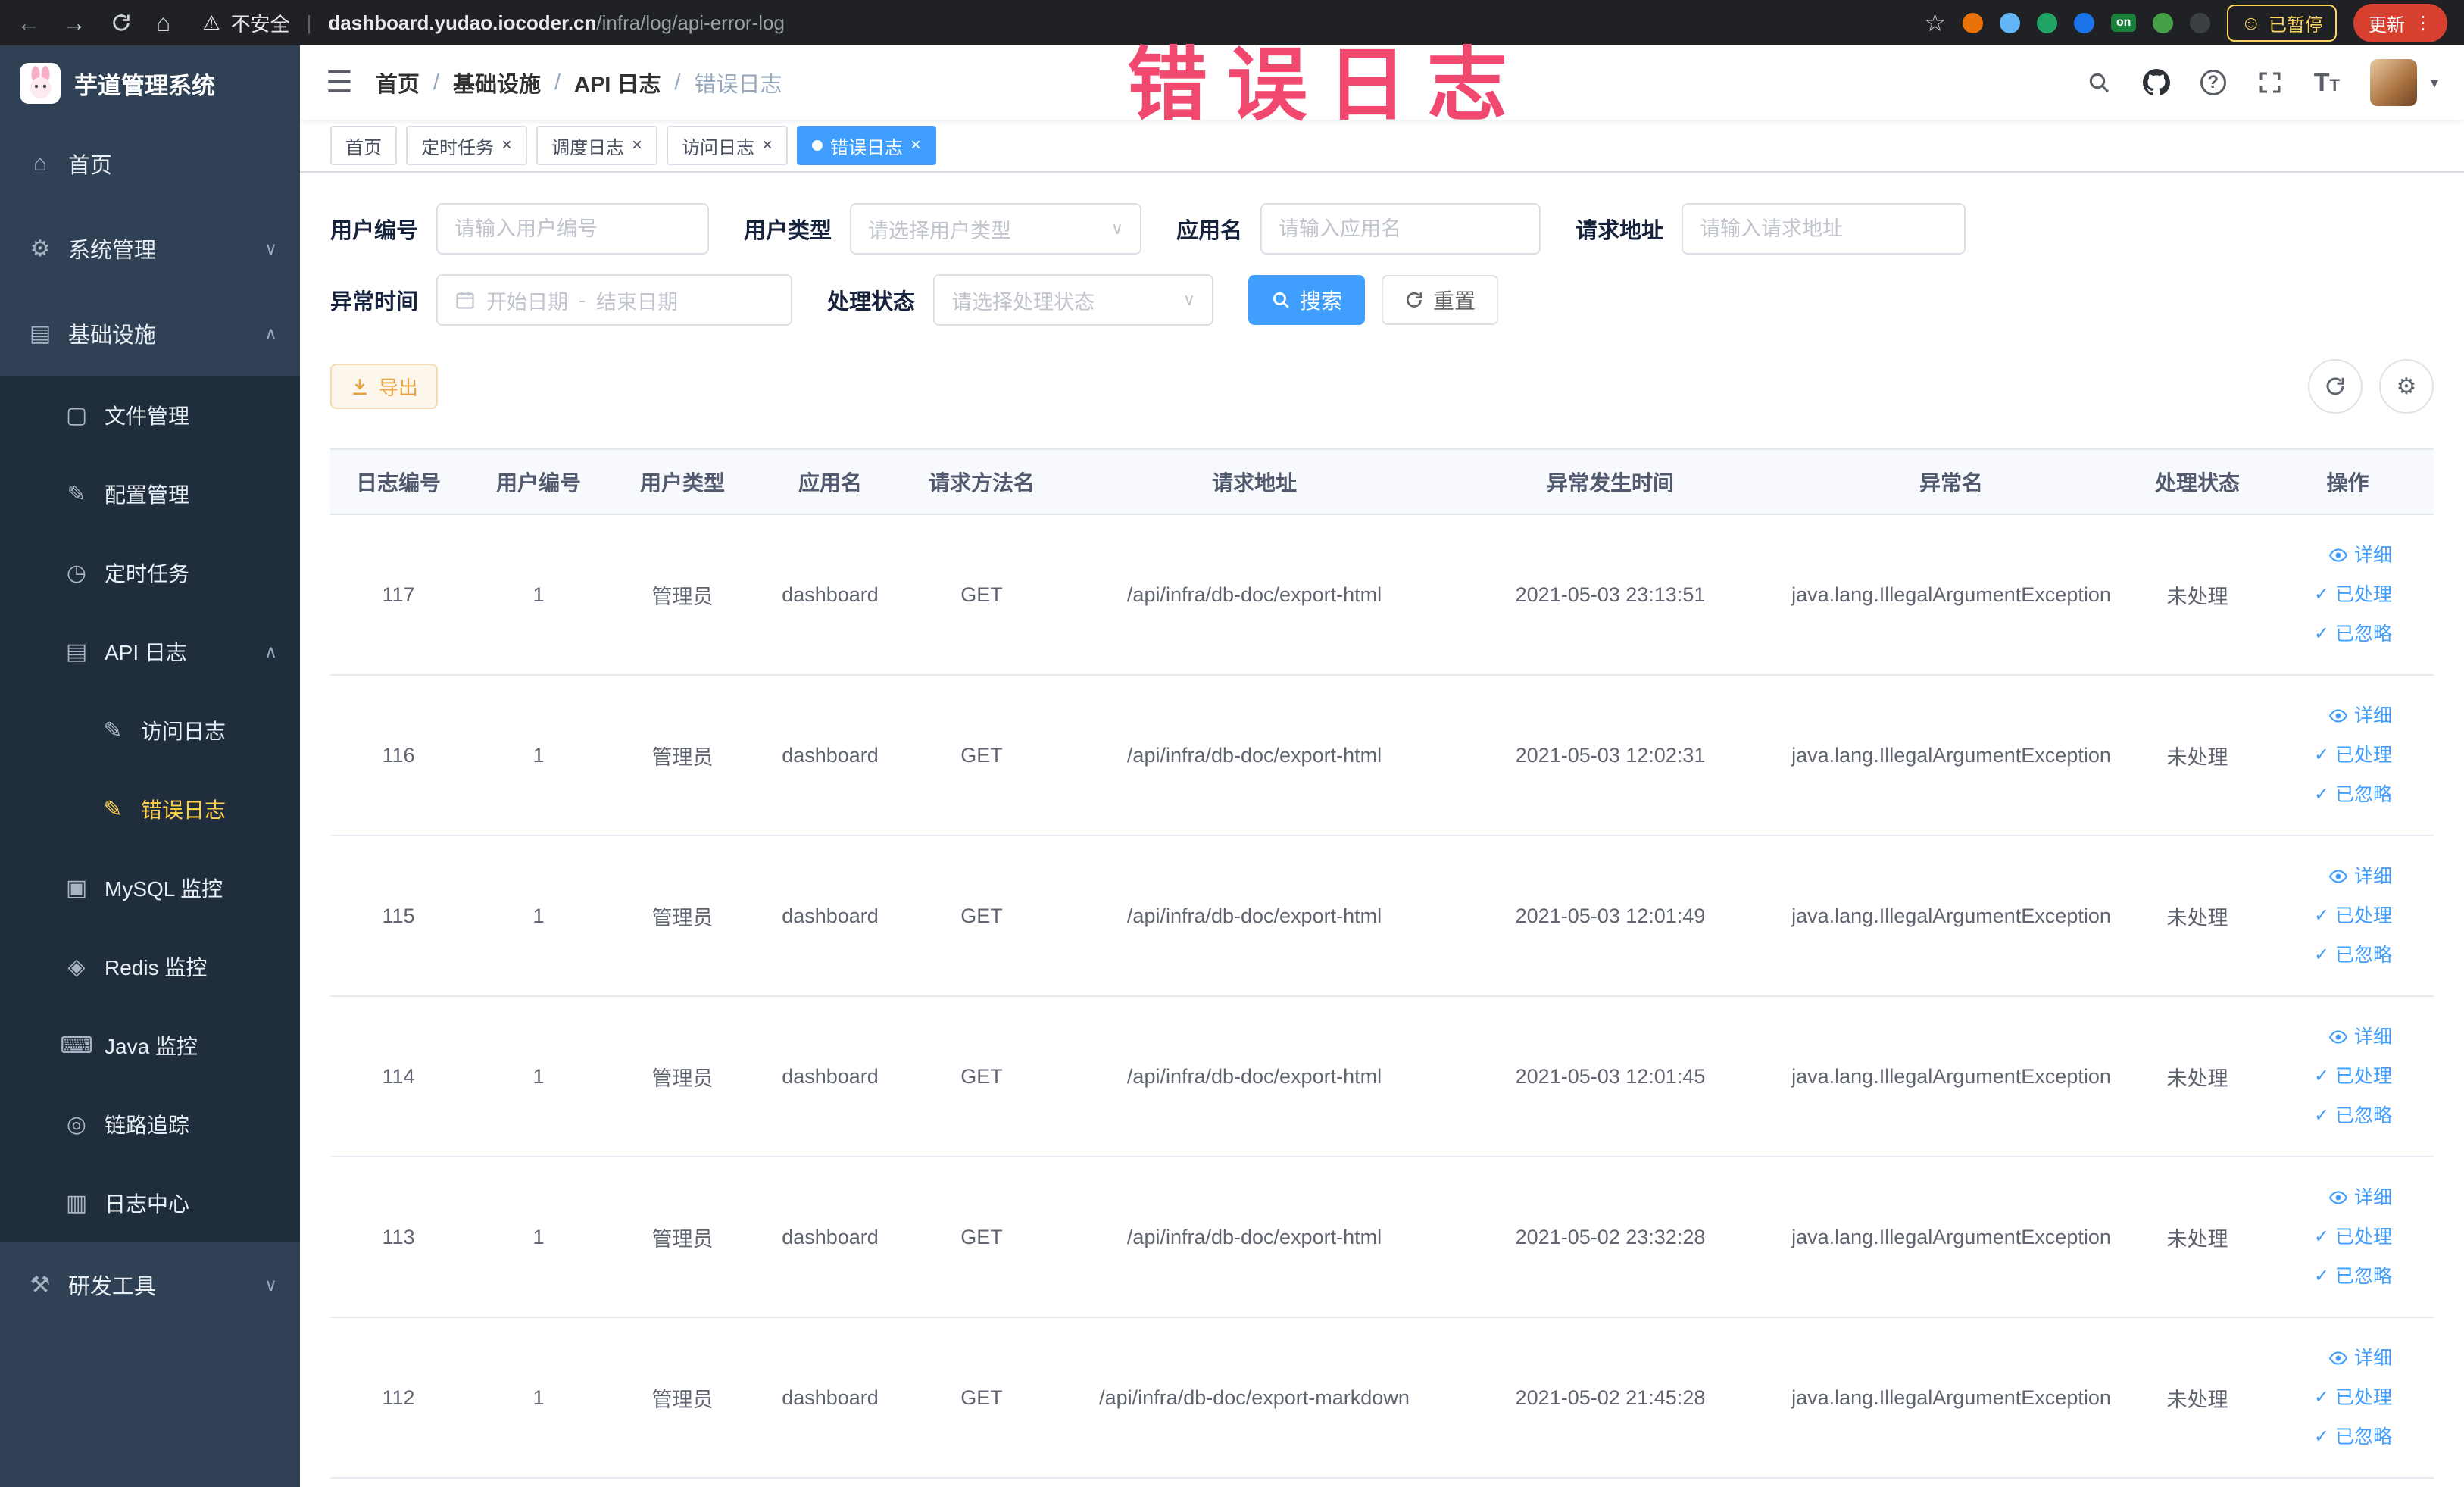 Image resolution: width=2464 pixels, height=1487 pixels. Describe the element at coordinates (260, 24) in the screenshot. I see `security-label: 不安全` at that location.